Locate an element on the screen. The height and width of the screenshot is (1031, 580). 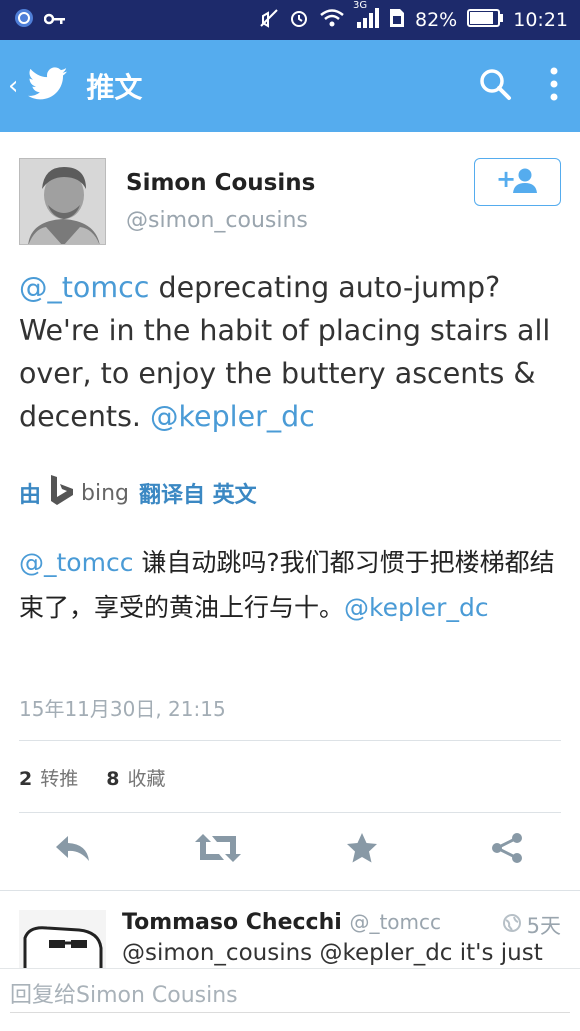
favorites-label: 收藏 is located at coordinates (147, 779).